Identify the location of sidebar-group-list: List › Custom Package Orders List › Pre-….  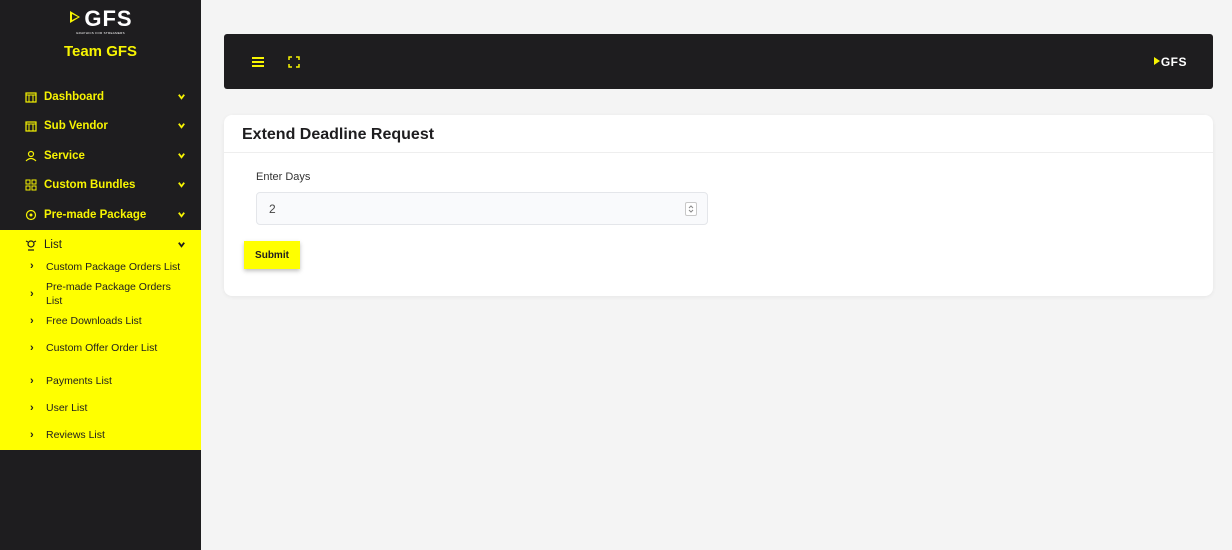
(100, 339).